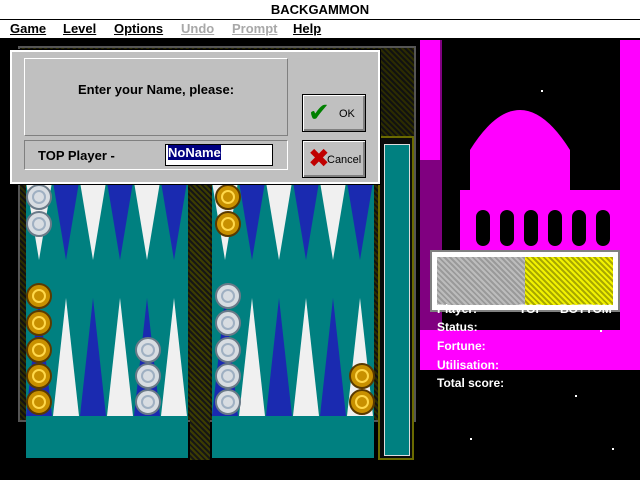 The width and height of the screenshot is (640, 480). Describe the element at coordinates (457, 309) in the screenshot. I see `player-label: Player:` at that location.